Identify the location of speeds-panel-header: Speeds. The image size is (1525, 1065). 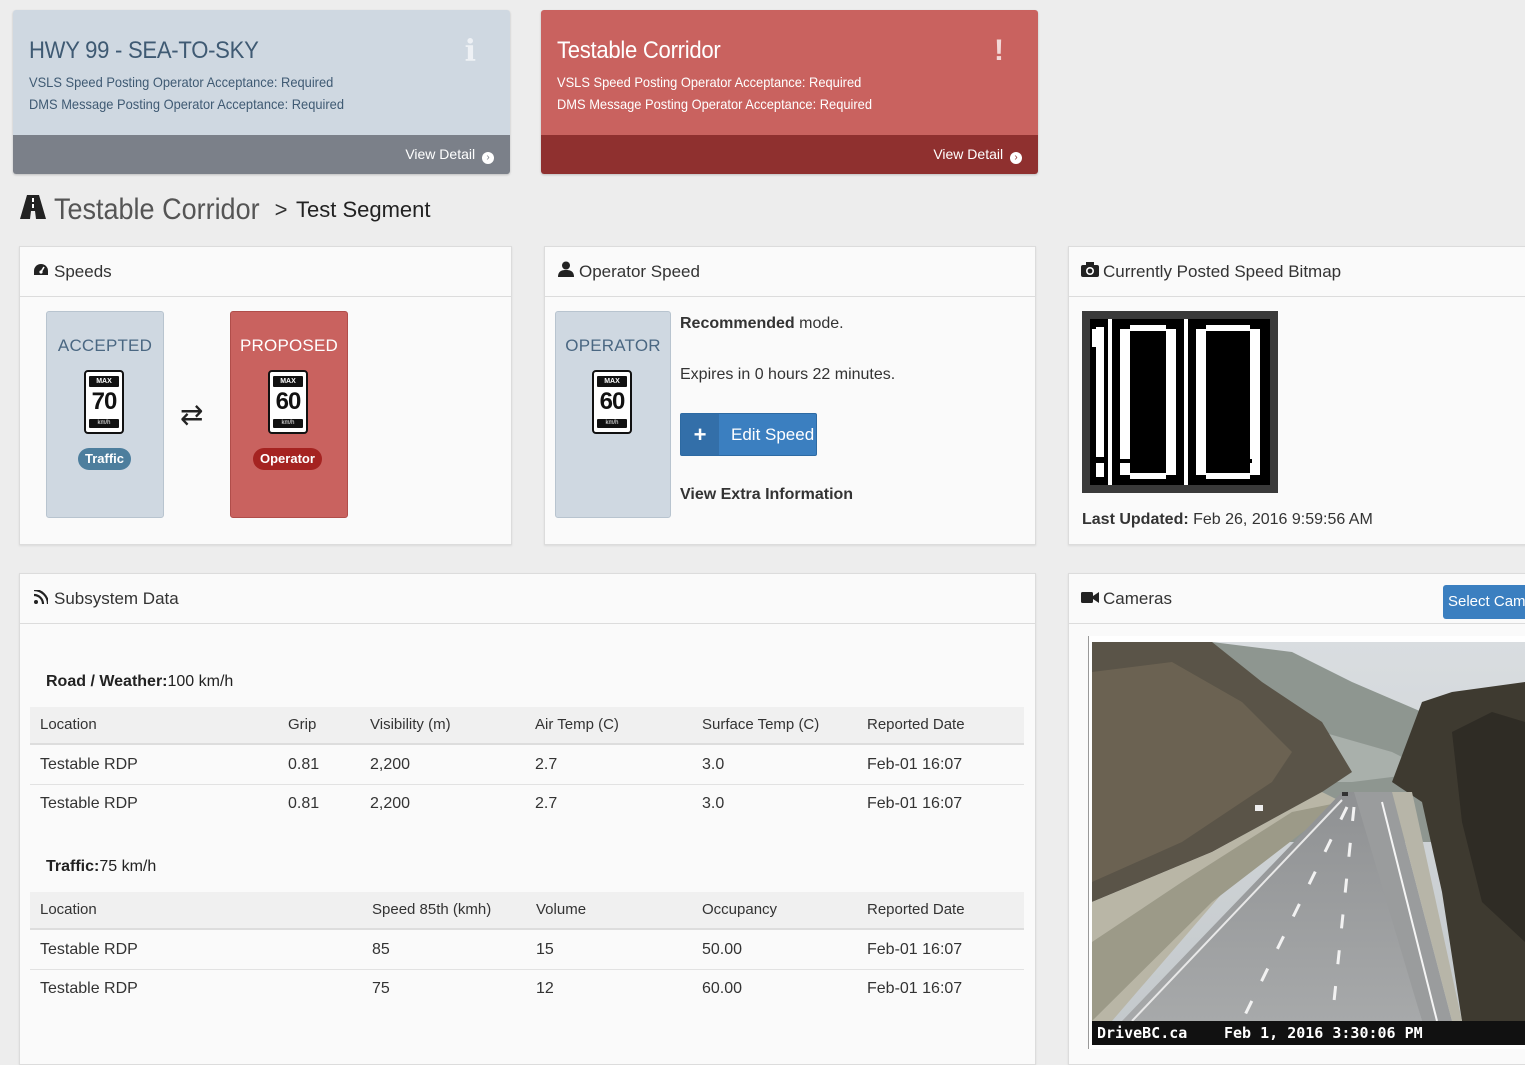
(265, 272).